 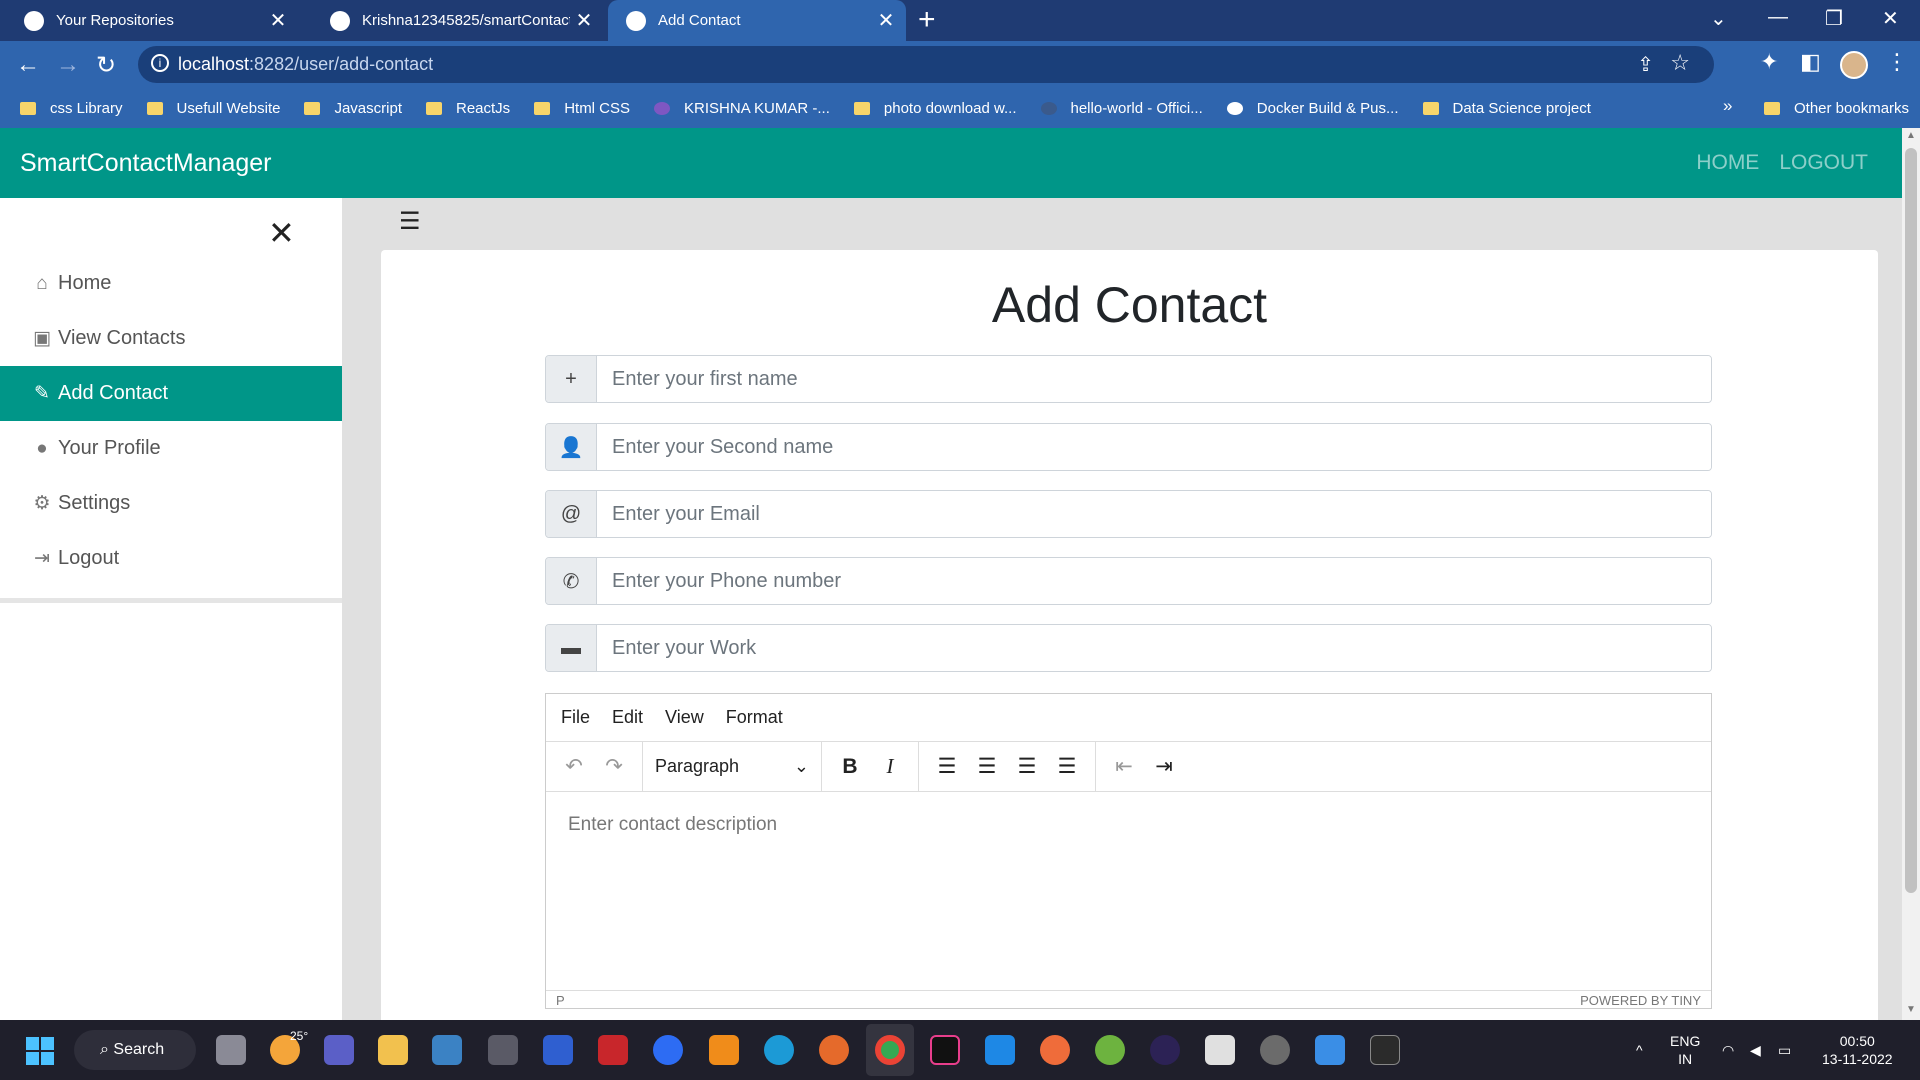 What do you see at coordinates (1067, 767) in the screenshot?
I see `align-justify-icon: ☰` at bounding box center [1067, 767].